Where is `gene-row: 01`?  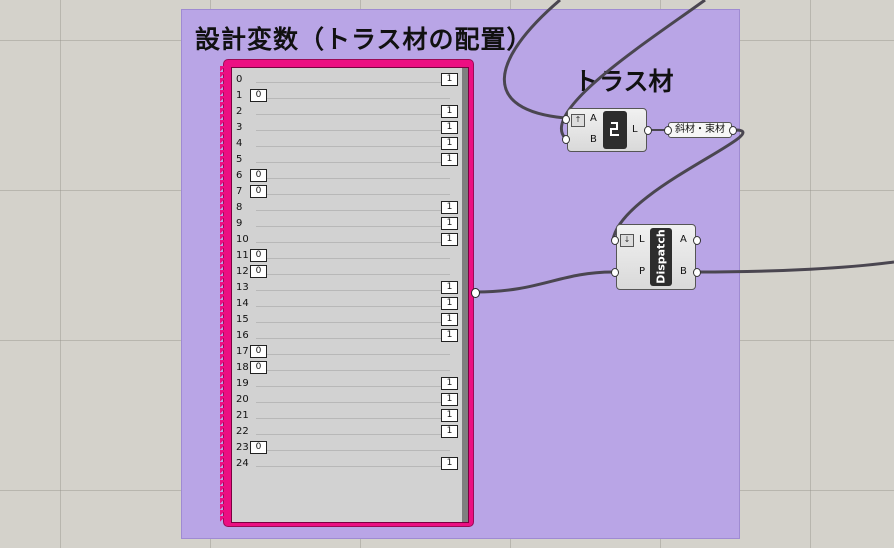 gene-row: 01 is located at coordinates (346, 80).